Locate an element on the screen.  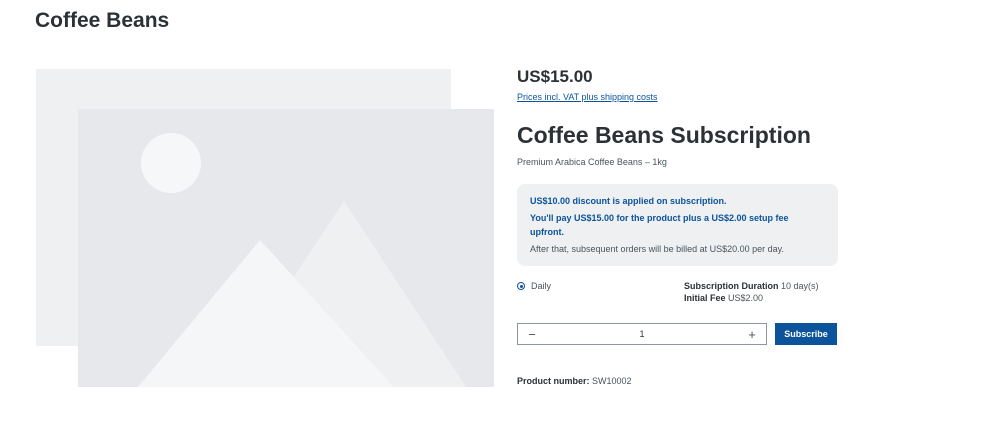
initial-fee: Initial Fee US$2.00 is located at coordinates (751, 298).